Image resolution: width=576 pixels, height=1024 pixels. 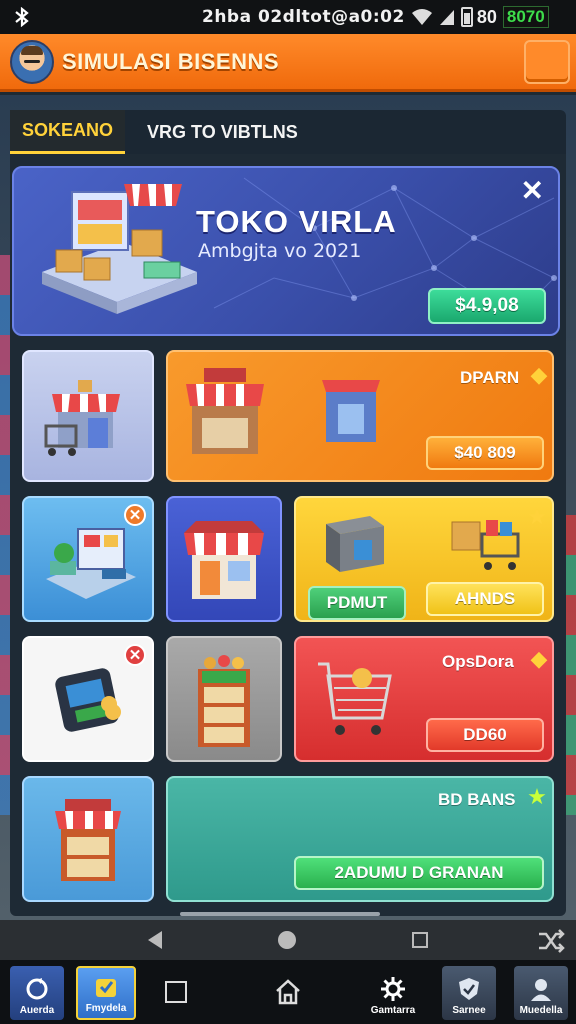 I want to click on orange-card-label: DPARN, so click(x=490, y=377).